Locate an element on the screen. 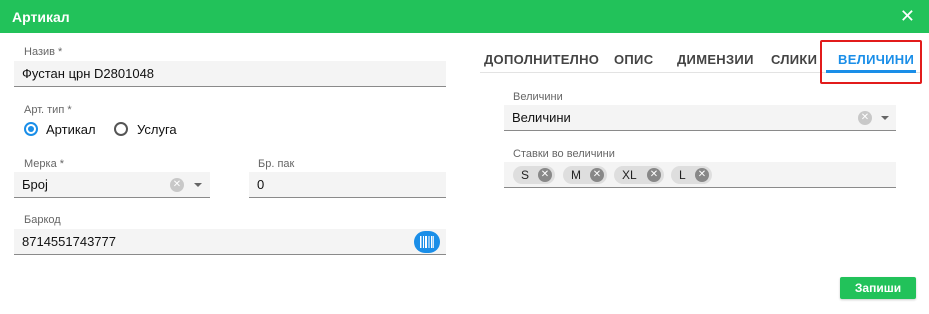 This screenshot has height=314, width=929. unit-value: Број is located at coordinates (35, 184).